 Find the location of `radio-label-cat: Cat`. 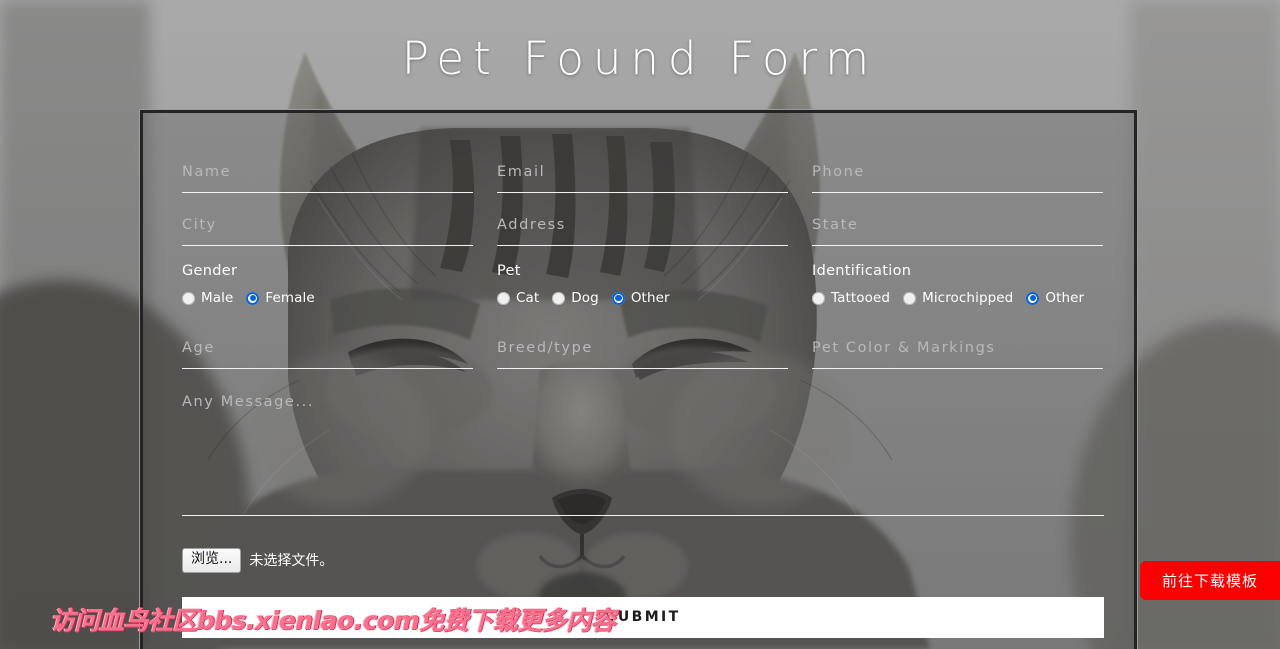

radio-label-cat: Cat is located at coordinates (528, 298).